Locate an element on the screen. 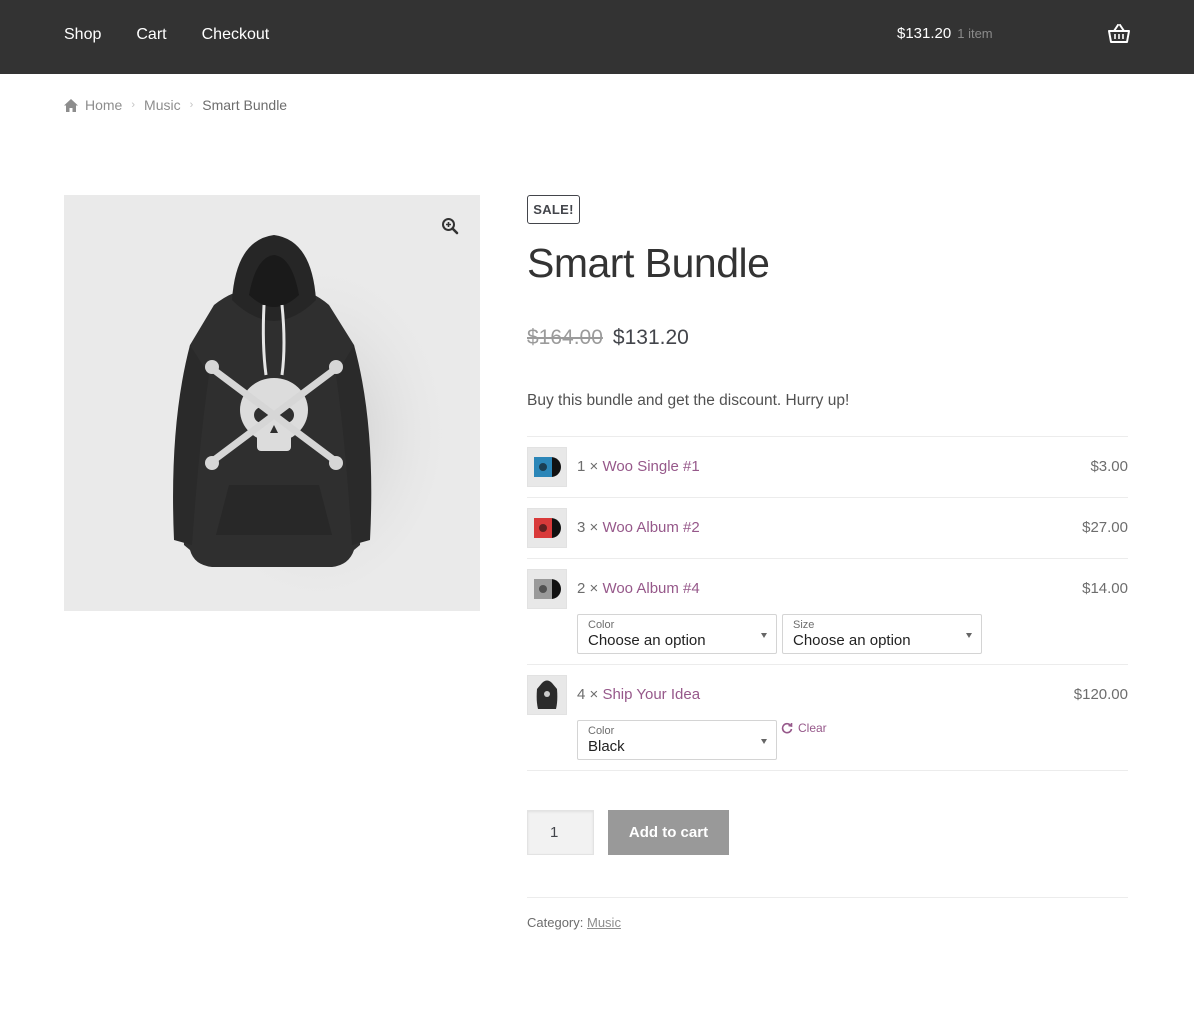  product-category: Category: Music is located at coordinates (574, 922).